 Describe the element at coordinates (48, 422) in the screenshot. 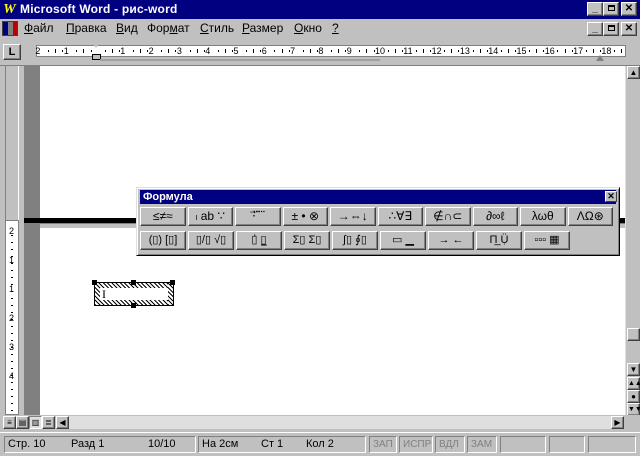

I see `outline-view-button: ≣` at that location.